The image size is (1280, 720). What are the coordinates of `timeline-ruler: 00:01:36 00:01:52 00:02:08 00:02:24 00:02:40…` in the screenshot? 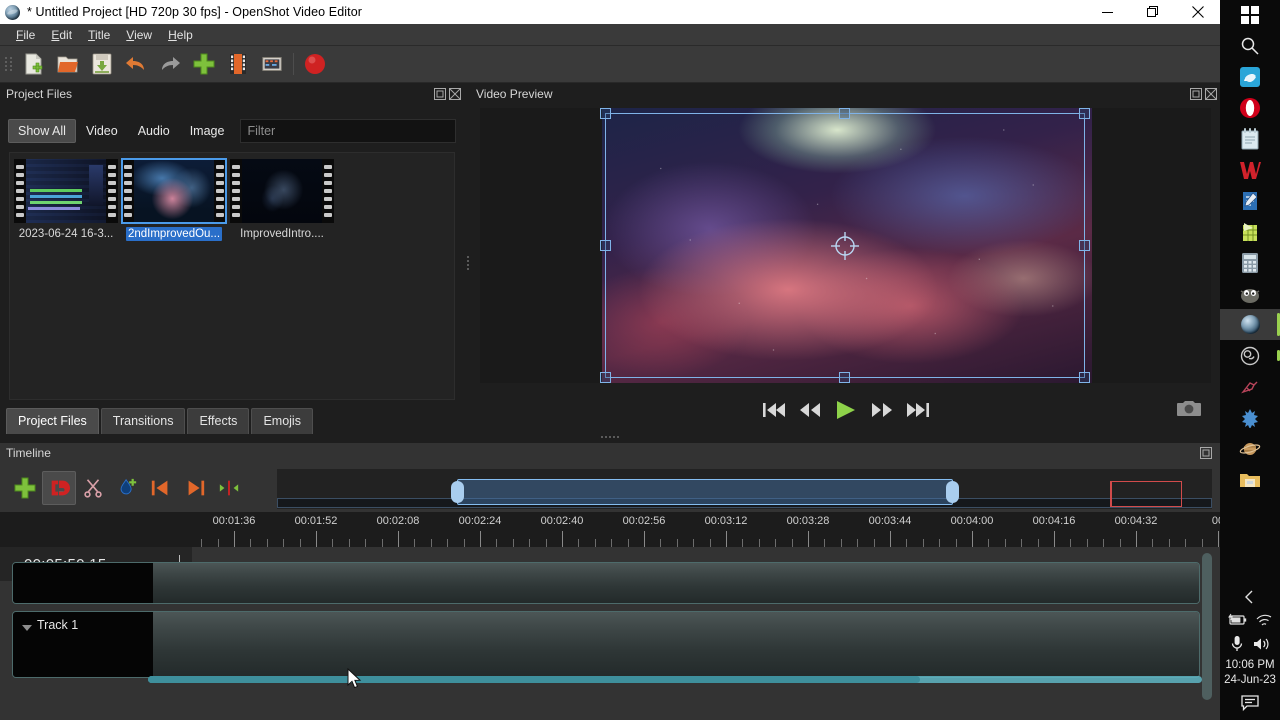 It's located at (610, 529).